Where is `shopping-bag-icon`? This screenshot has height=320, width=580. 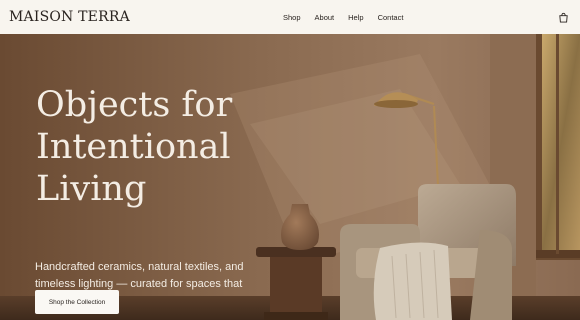 shopping-bag-icon is located at coordinates (563, 17).